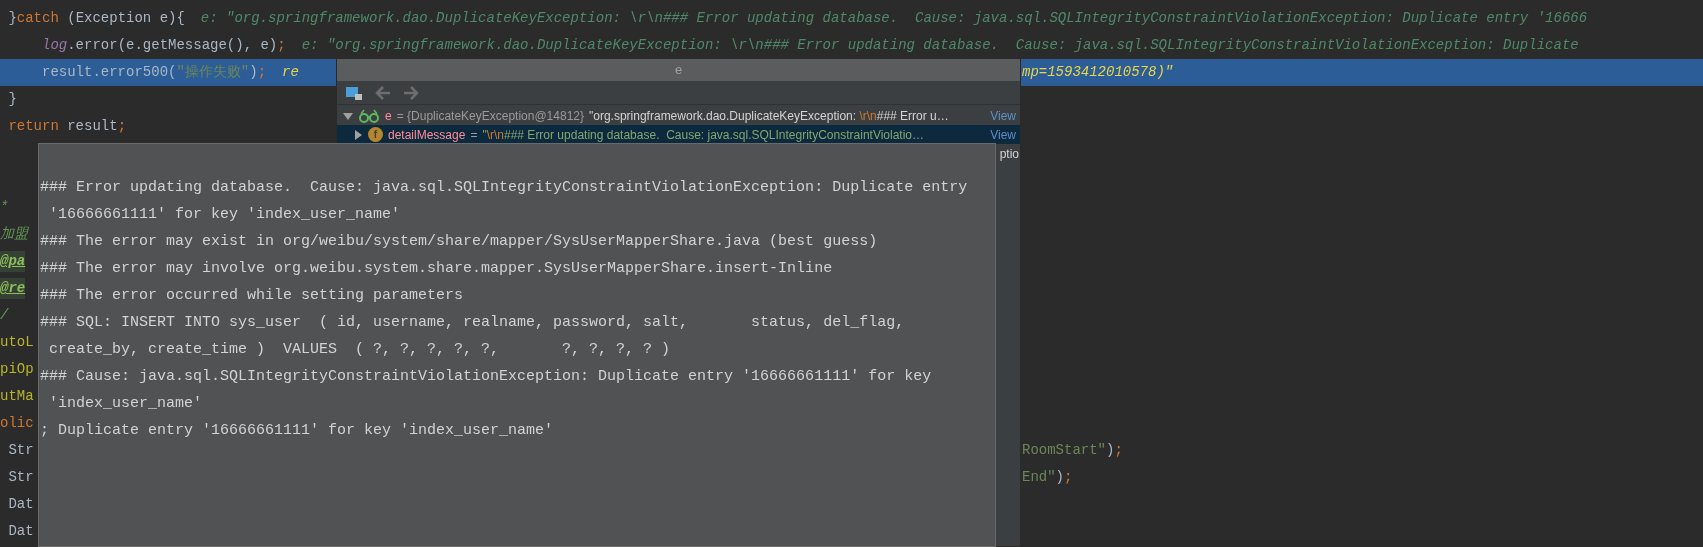  I want to click on view-link: View, so click(1003, 134).